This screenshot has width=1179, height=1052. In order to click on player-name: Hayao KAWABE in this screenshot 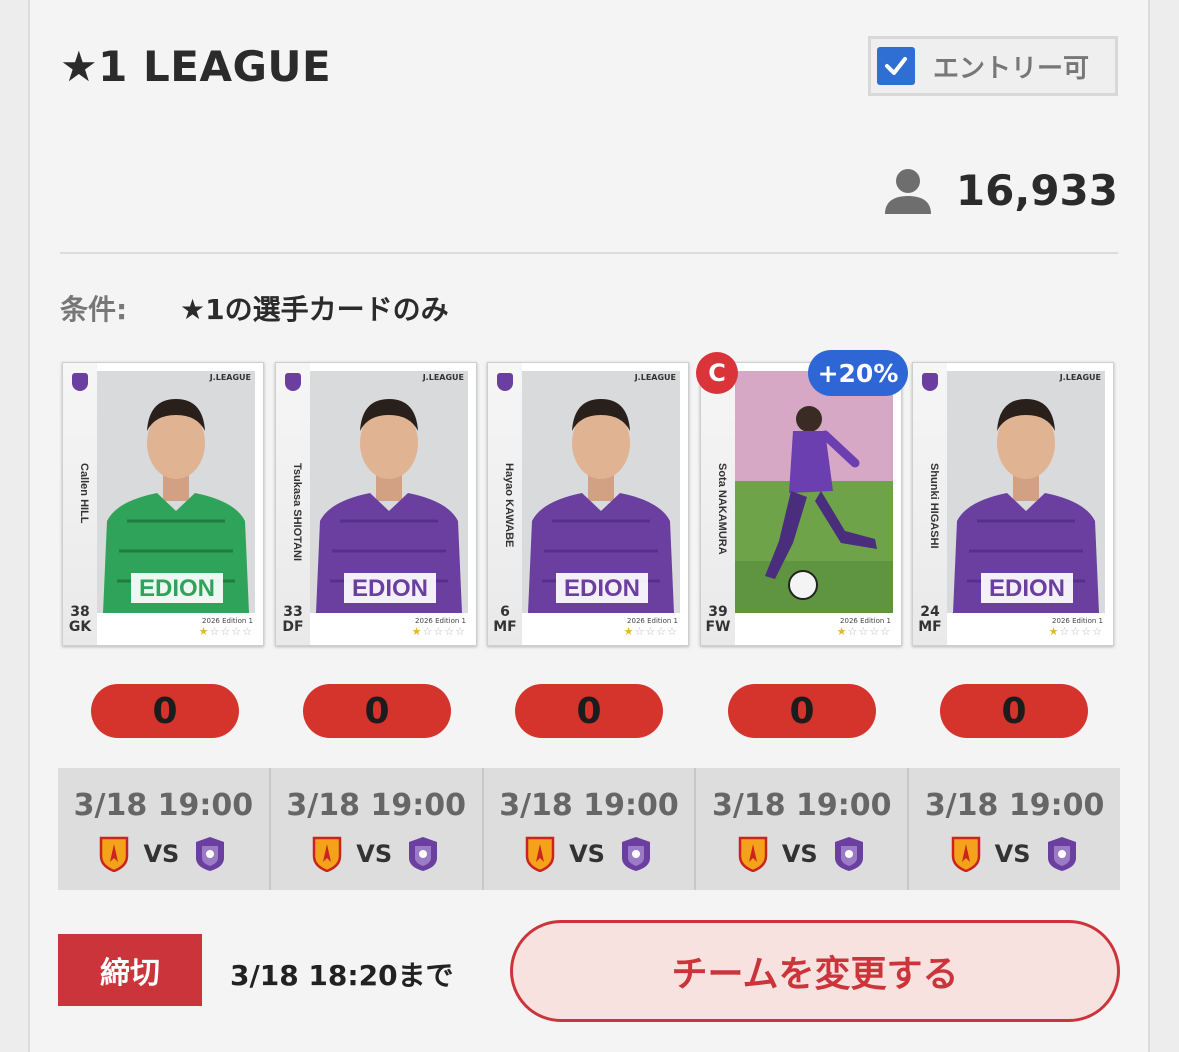, I will do `click(509, 505)`.